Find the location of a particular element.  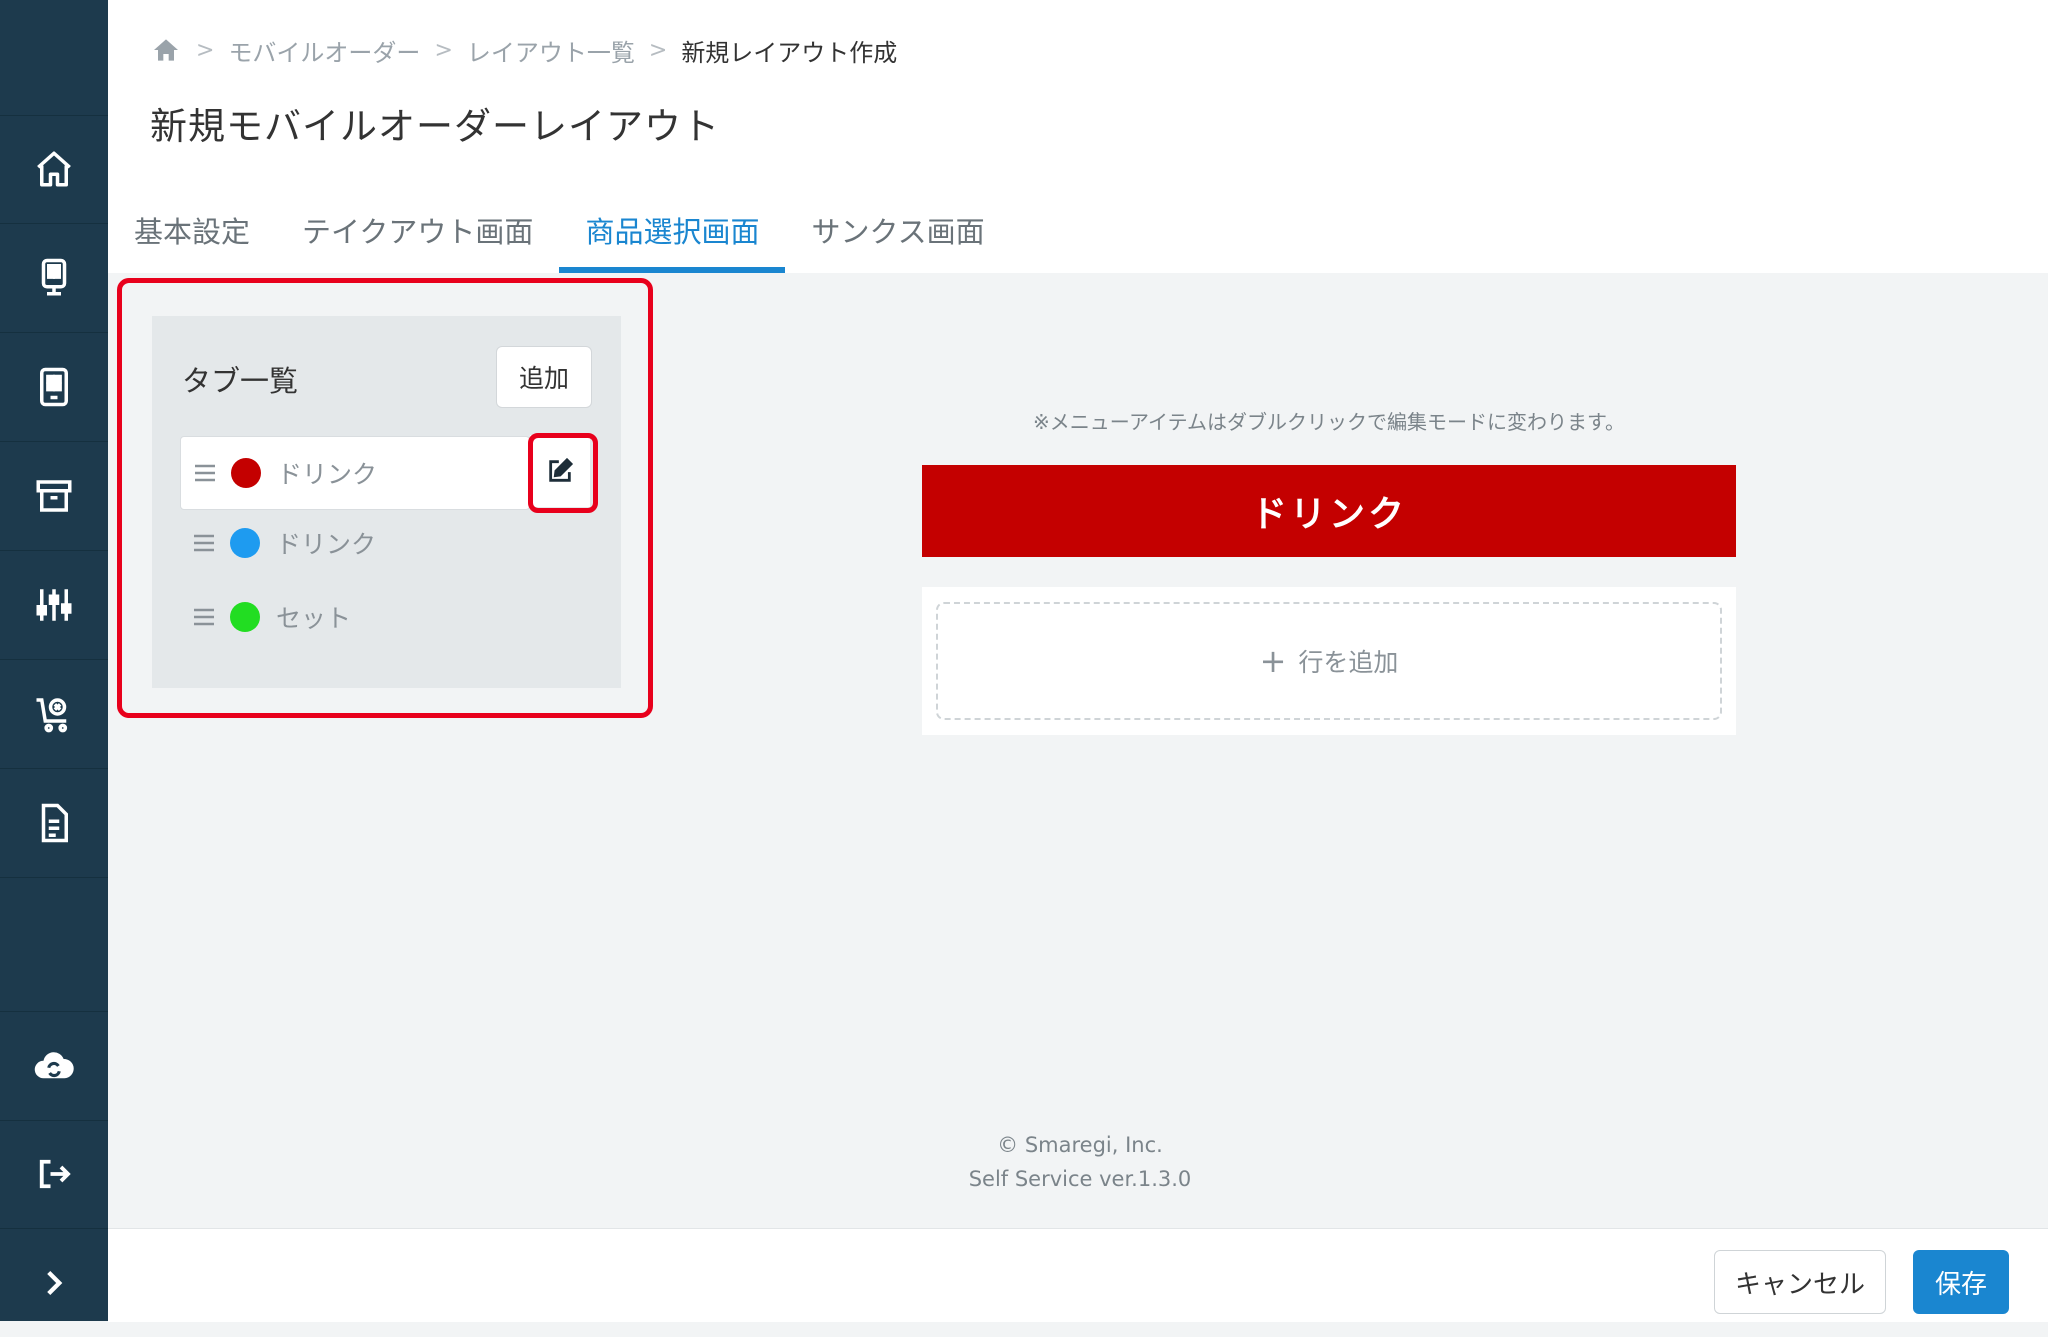

sidebar-top is located at coordinates (54, 58).